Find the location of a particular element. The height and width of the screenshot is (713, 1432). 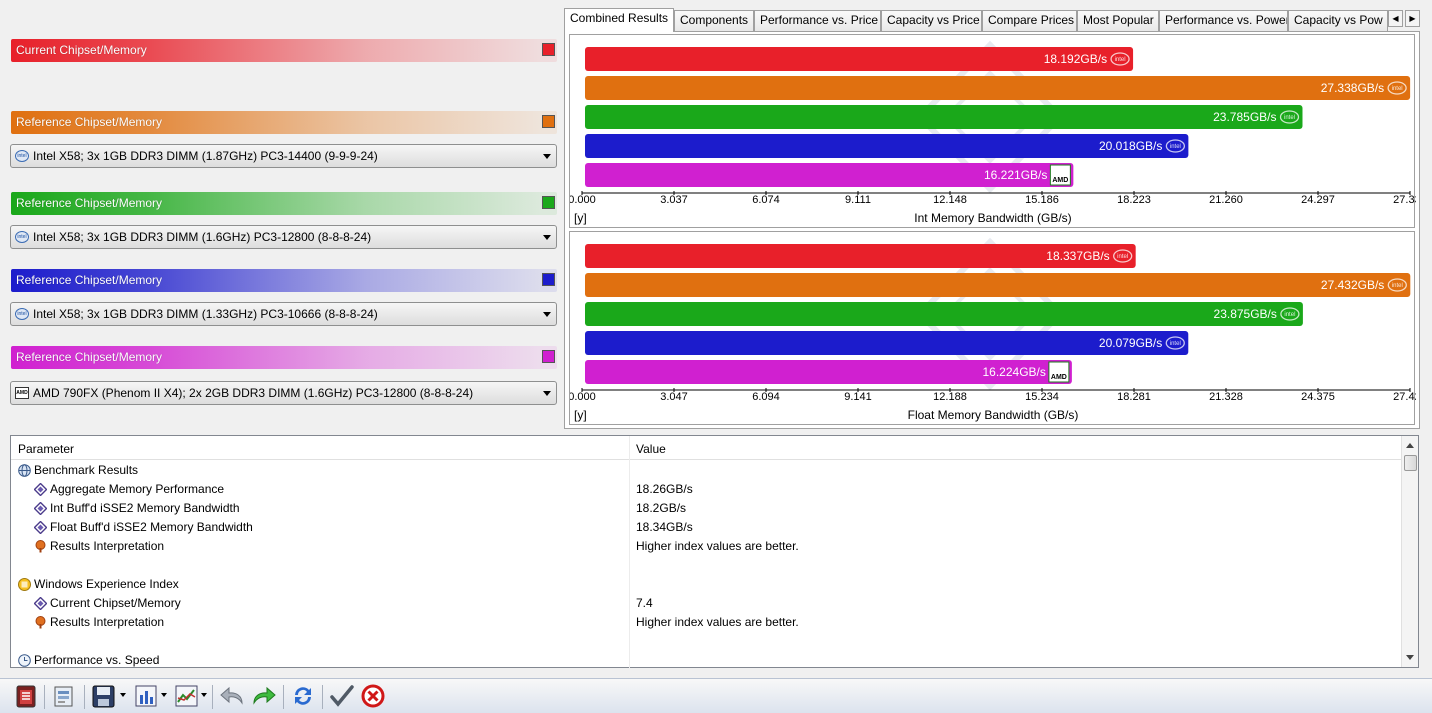

close-icon is located at coordinates (26, 696).